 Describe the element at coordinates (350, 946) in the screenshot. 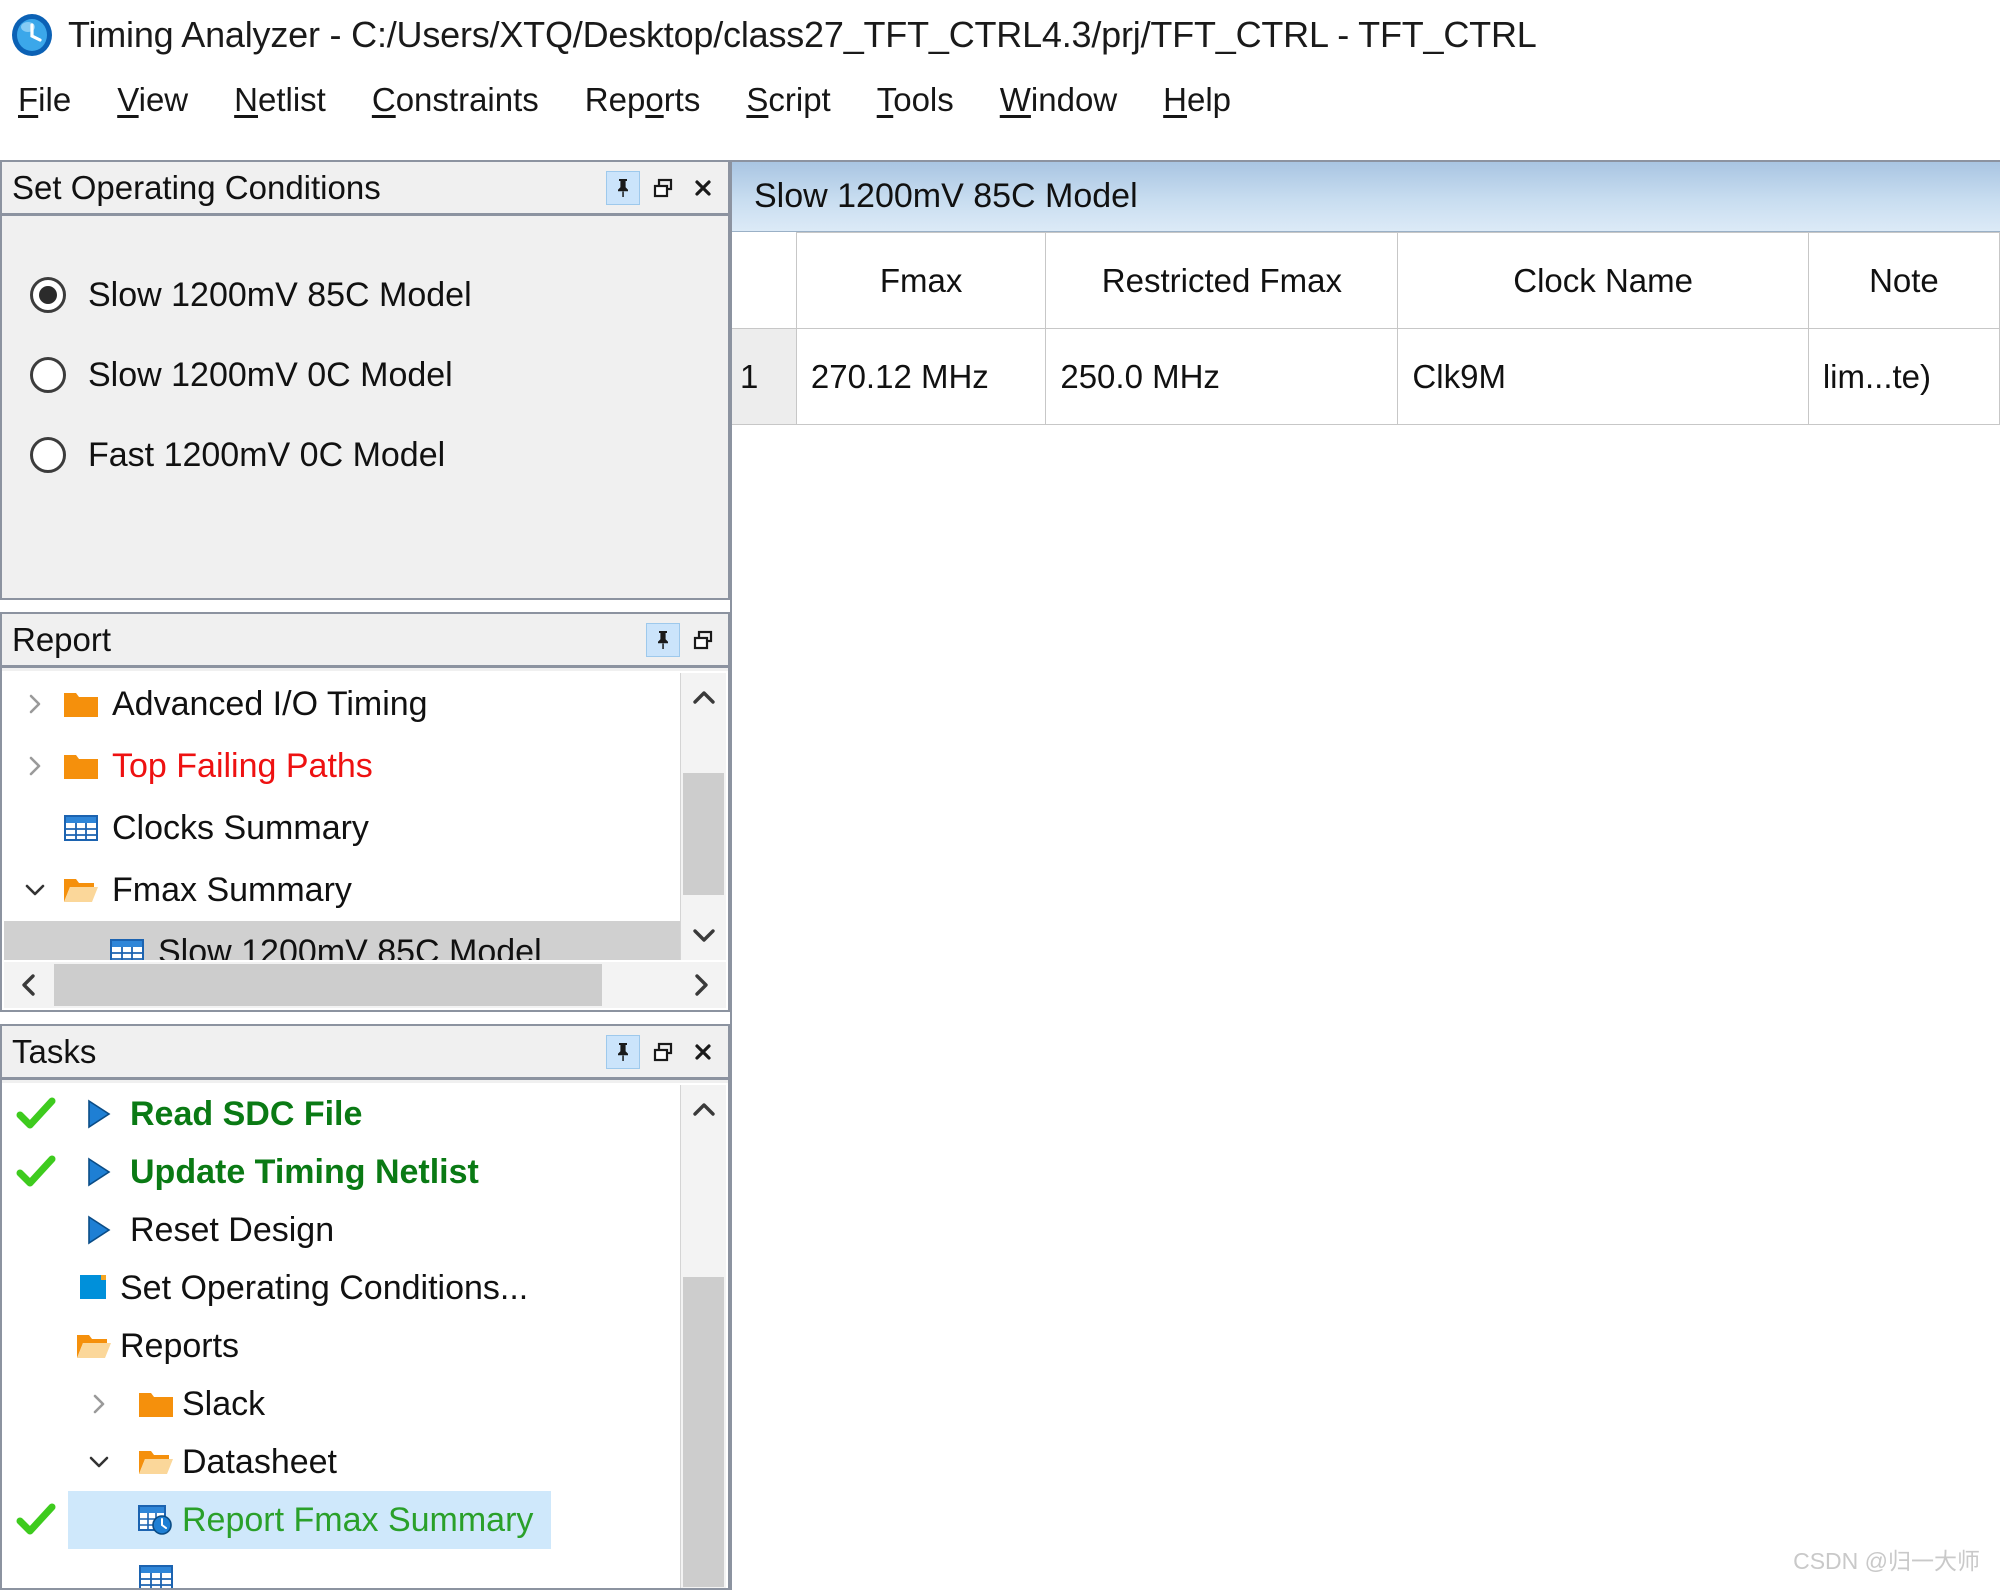

I see `tree-item-label: Slow 1200mV 85C Model` at that location.